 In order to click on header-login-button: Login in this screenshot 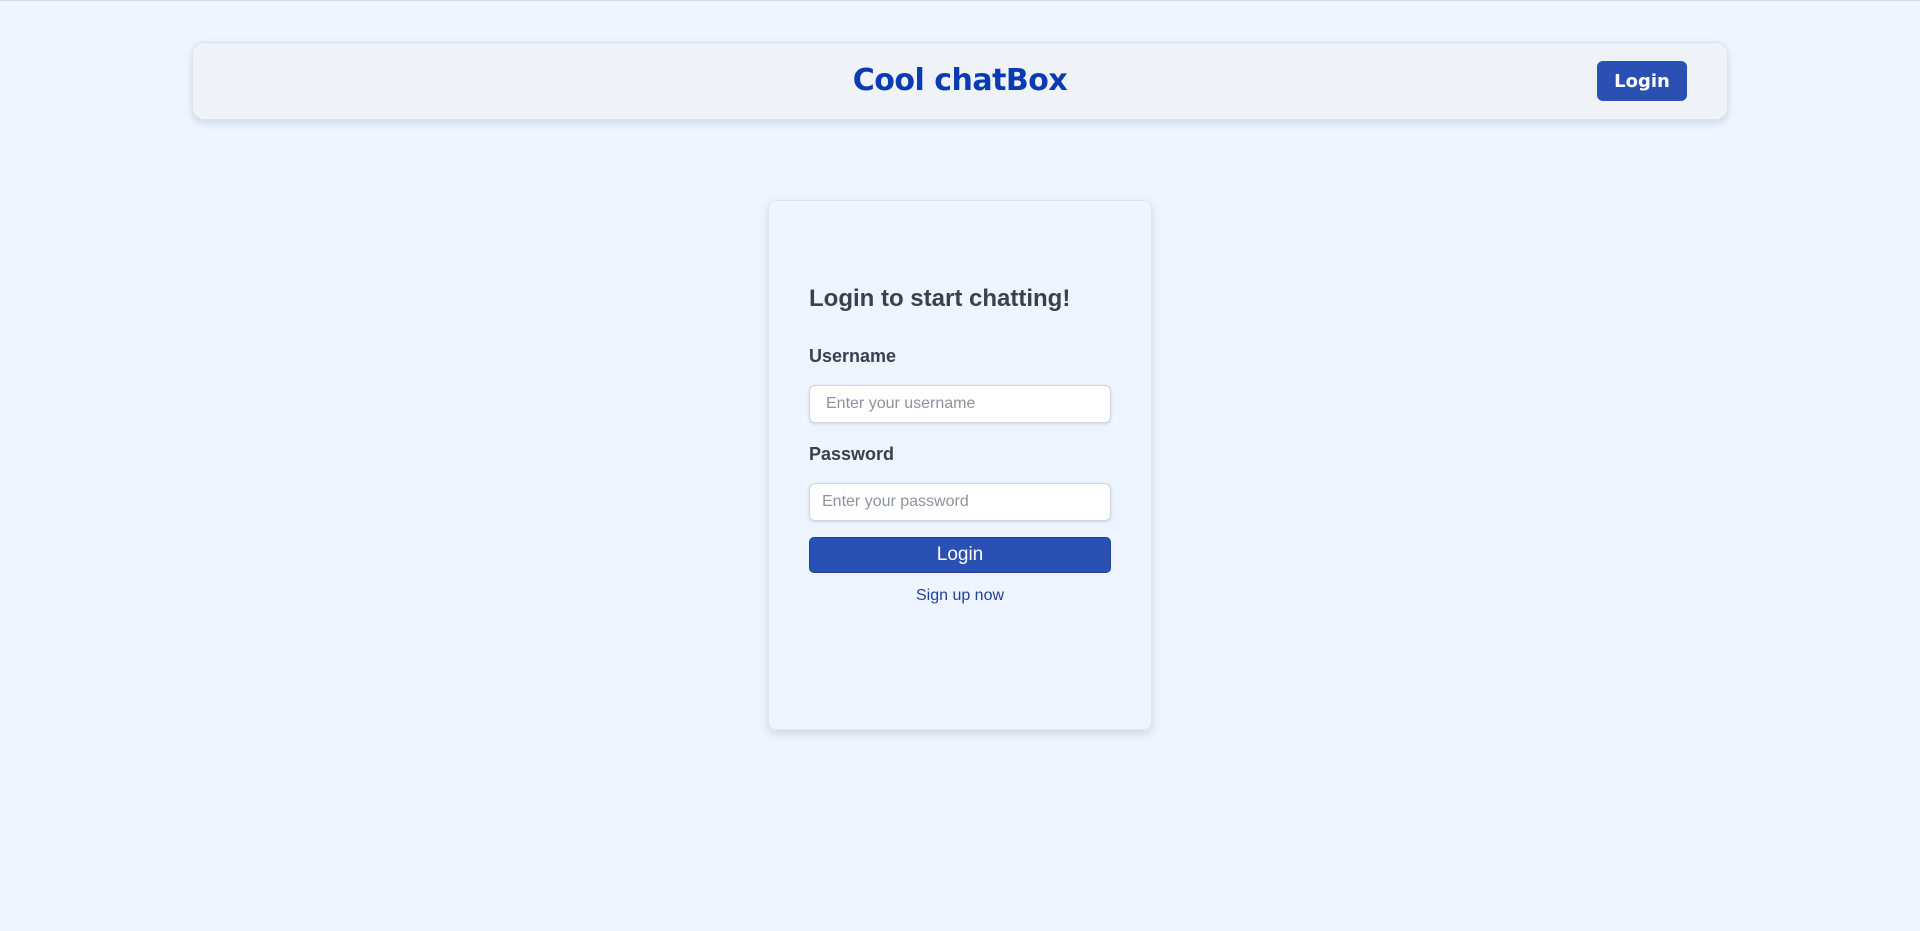, I will do `click(1642, 81)`.